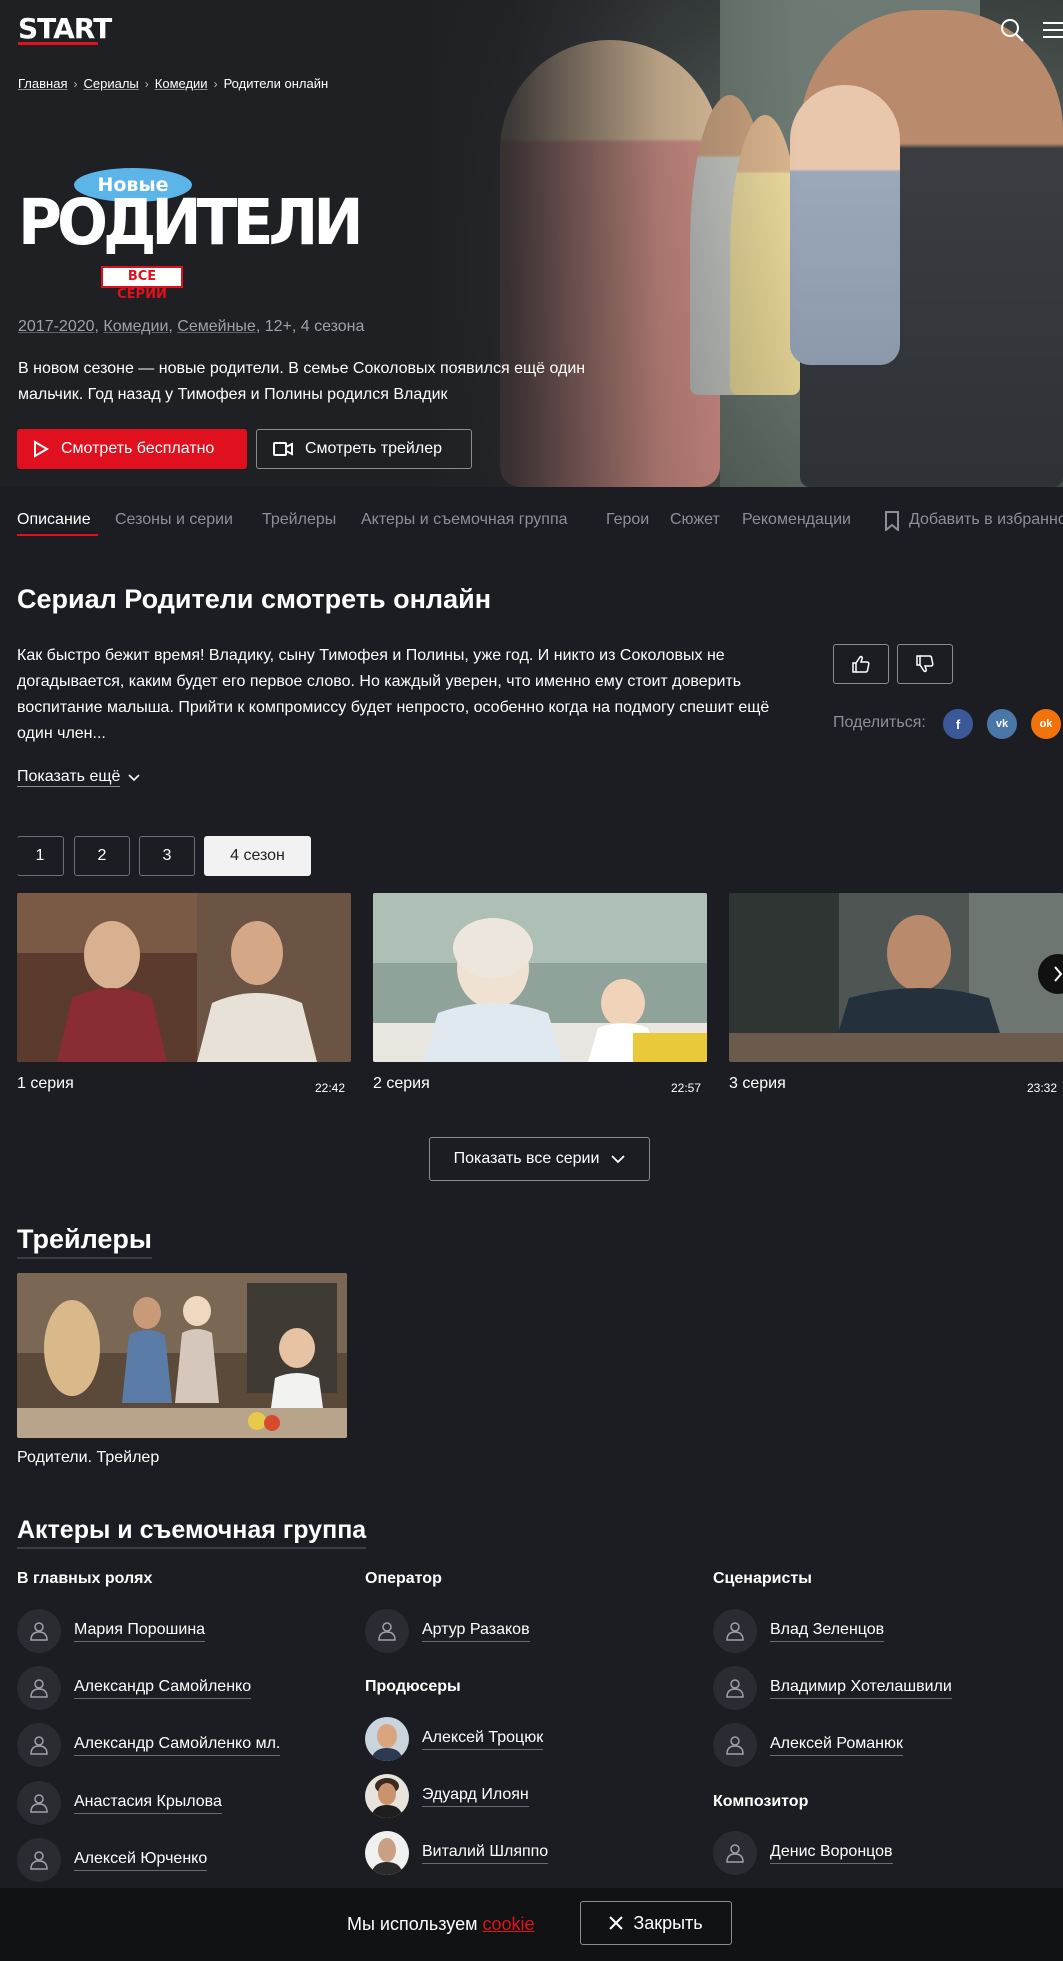 This screenshot has width=1063, height=1961. What do you see at coordinates (65, 28) in the screenshot?
I see `start-logo: START` at bounding box center [65, 28].